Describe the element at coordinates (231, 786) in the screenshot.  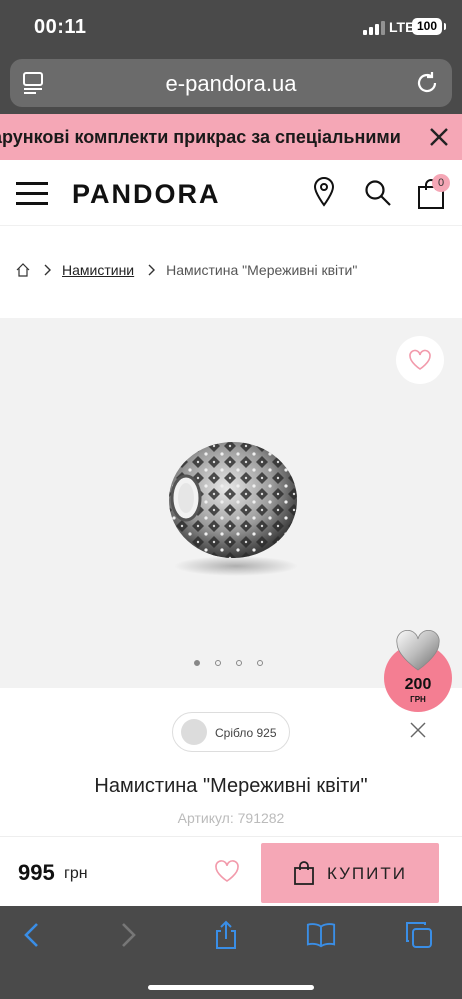
I see `product-title: Намистина "Мереживні квіти"` at that location.